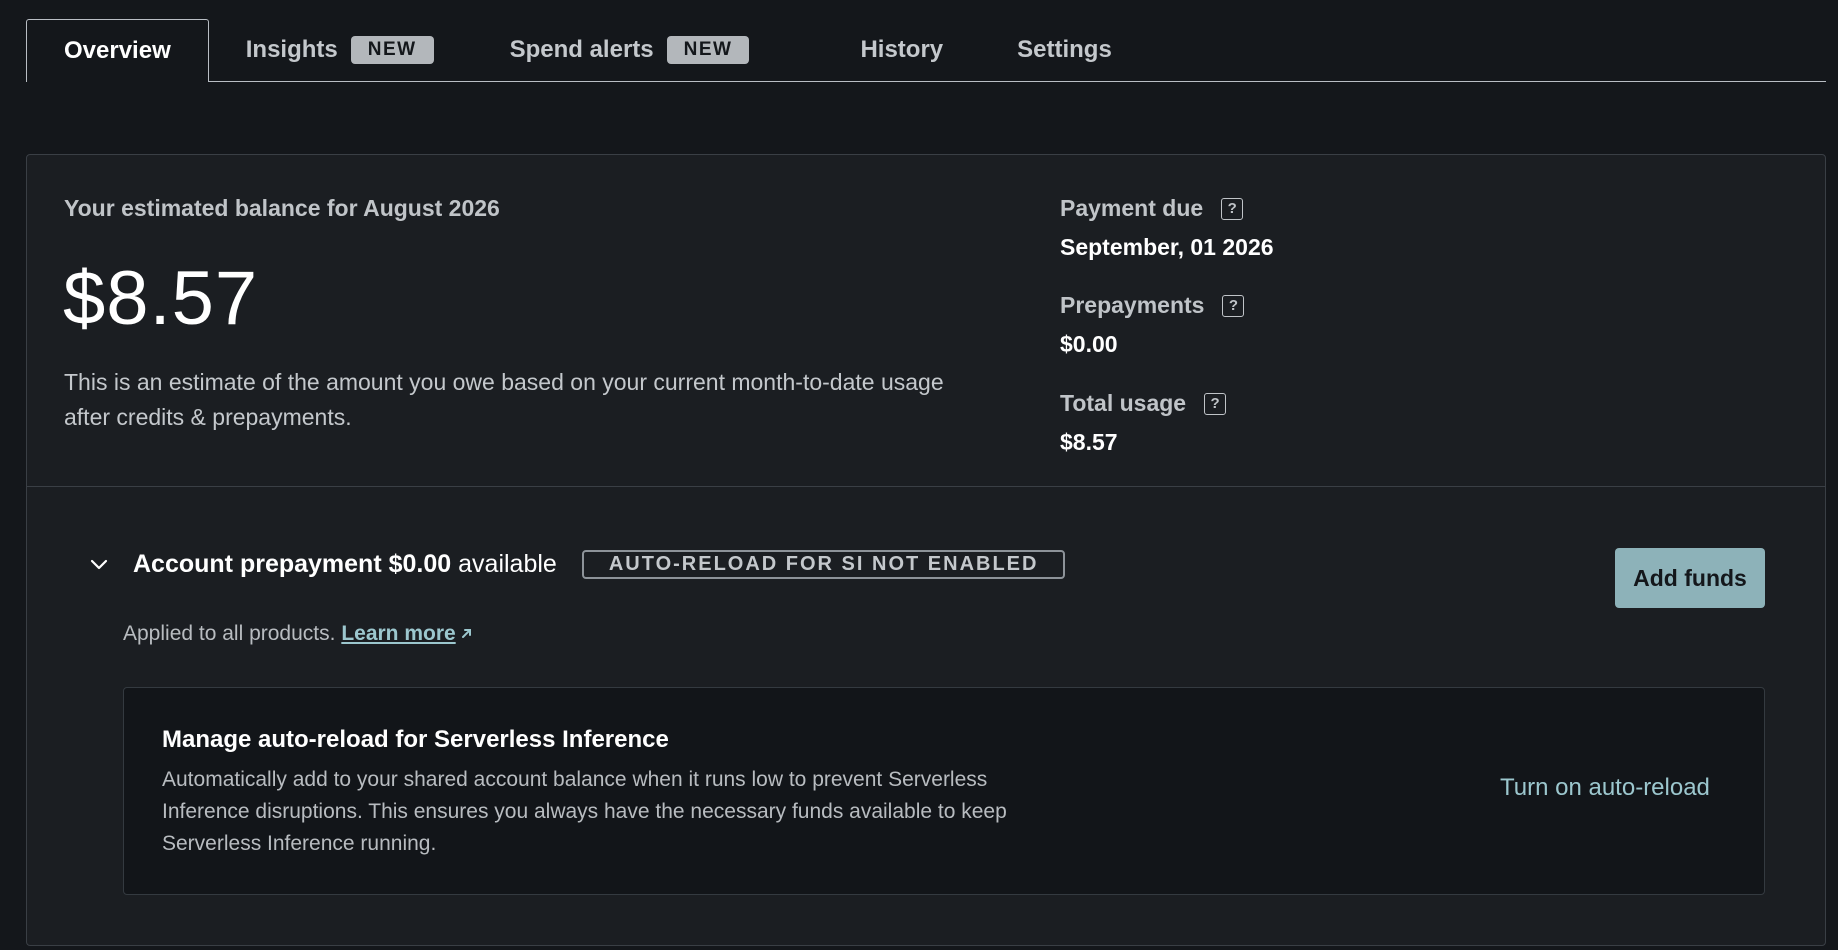 The height and width of the screenshot is (950, 1838). I want to click on add-funds-button: Add funds, so click(1690, 578).